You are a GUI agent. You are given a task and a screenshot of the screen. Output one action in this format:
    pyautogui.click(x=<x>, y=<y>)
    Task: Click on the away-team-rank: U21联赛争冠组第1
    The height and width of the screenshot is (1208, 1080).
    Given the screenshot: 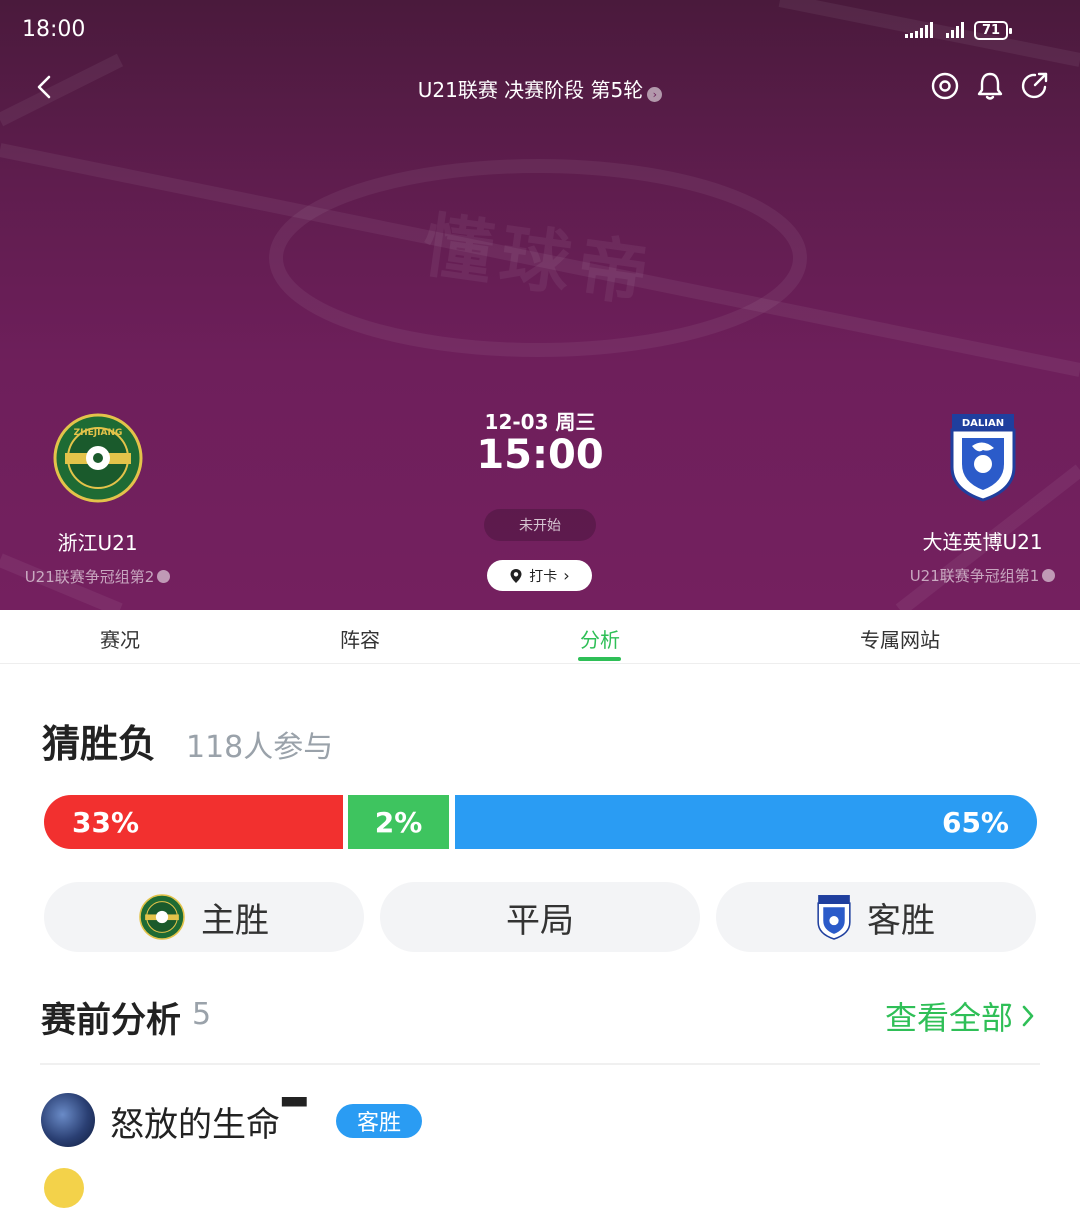 What is the action you would take?
    pyautogui.click(x=982, y=575)
    